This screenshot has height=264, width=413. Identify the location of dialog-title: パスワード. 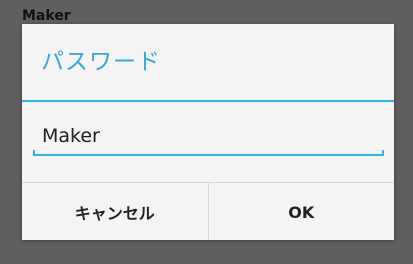
(101, 62).